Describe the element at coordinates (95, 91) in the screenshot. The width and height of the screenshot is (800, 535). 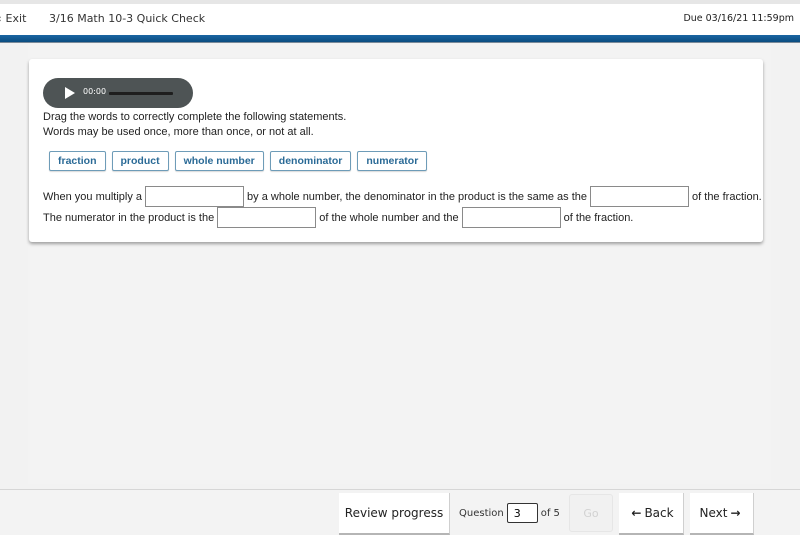
I see `audio-time: 00:00` at that location.